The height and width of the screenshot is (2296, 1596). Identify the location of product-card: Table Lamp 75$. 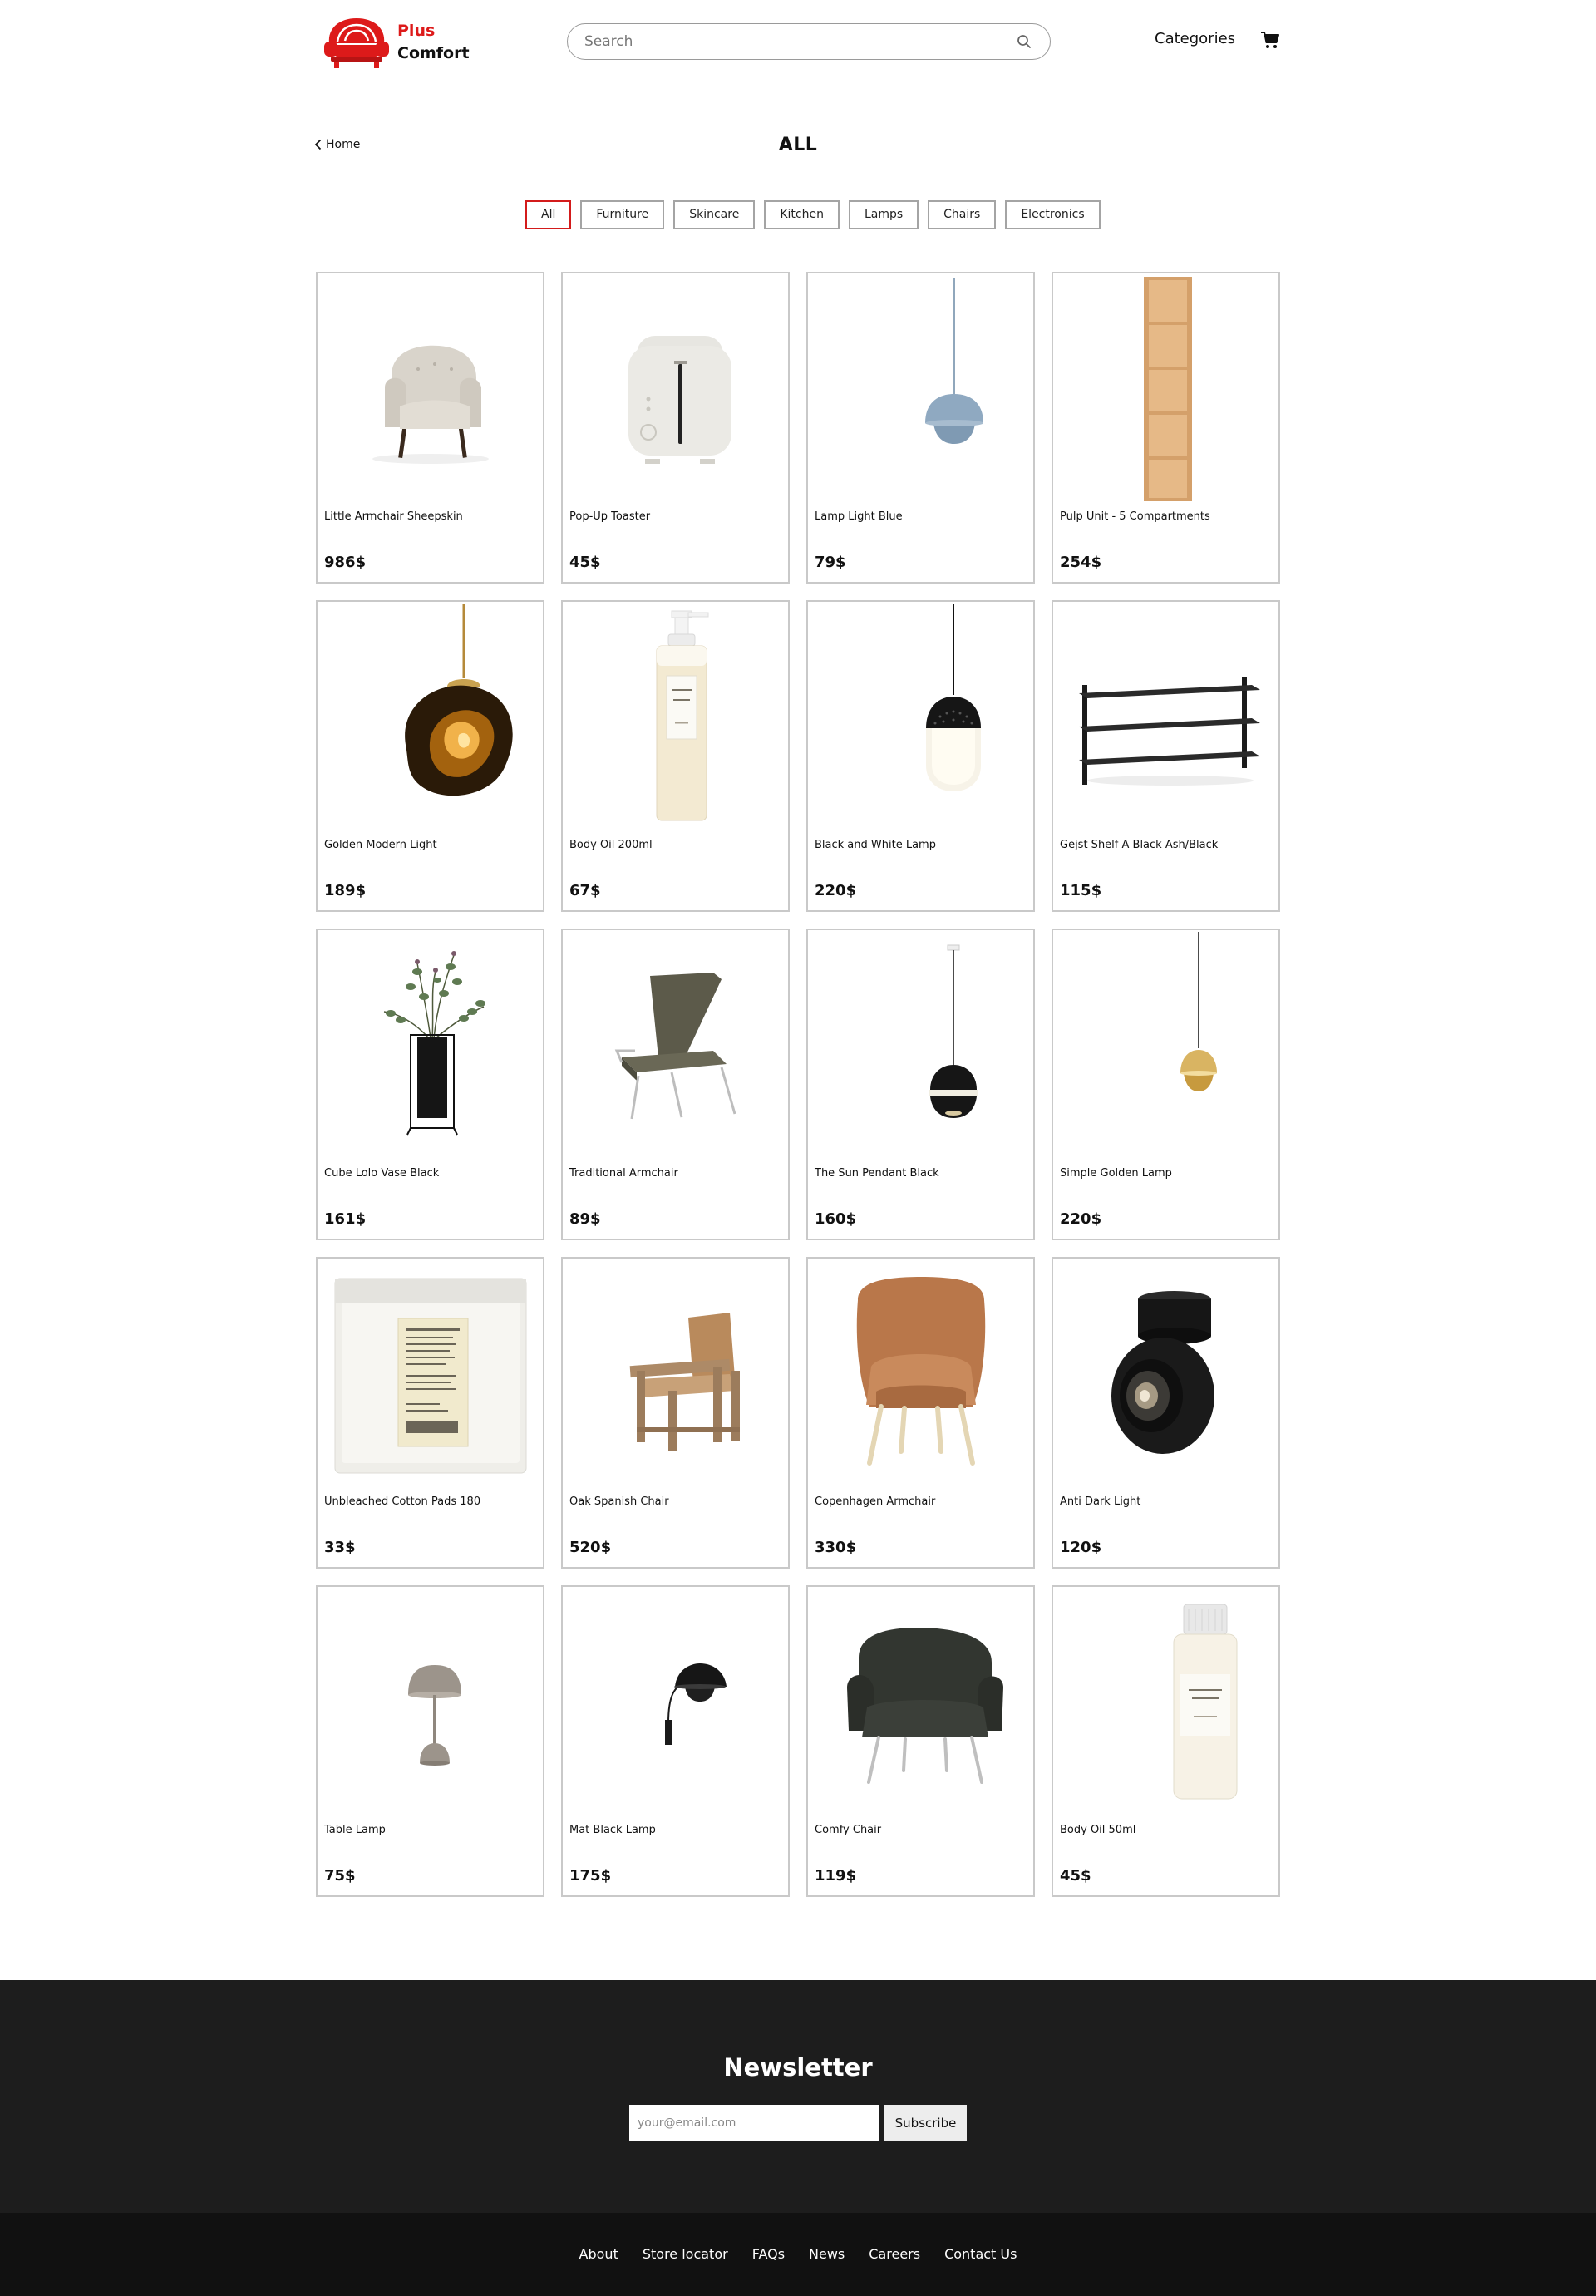
(430, 1741).